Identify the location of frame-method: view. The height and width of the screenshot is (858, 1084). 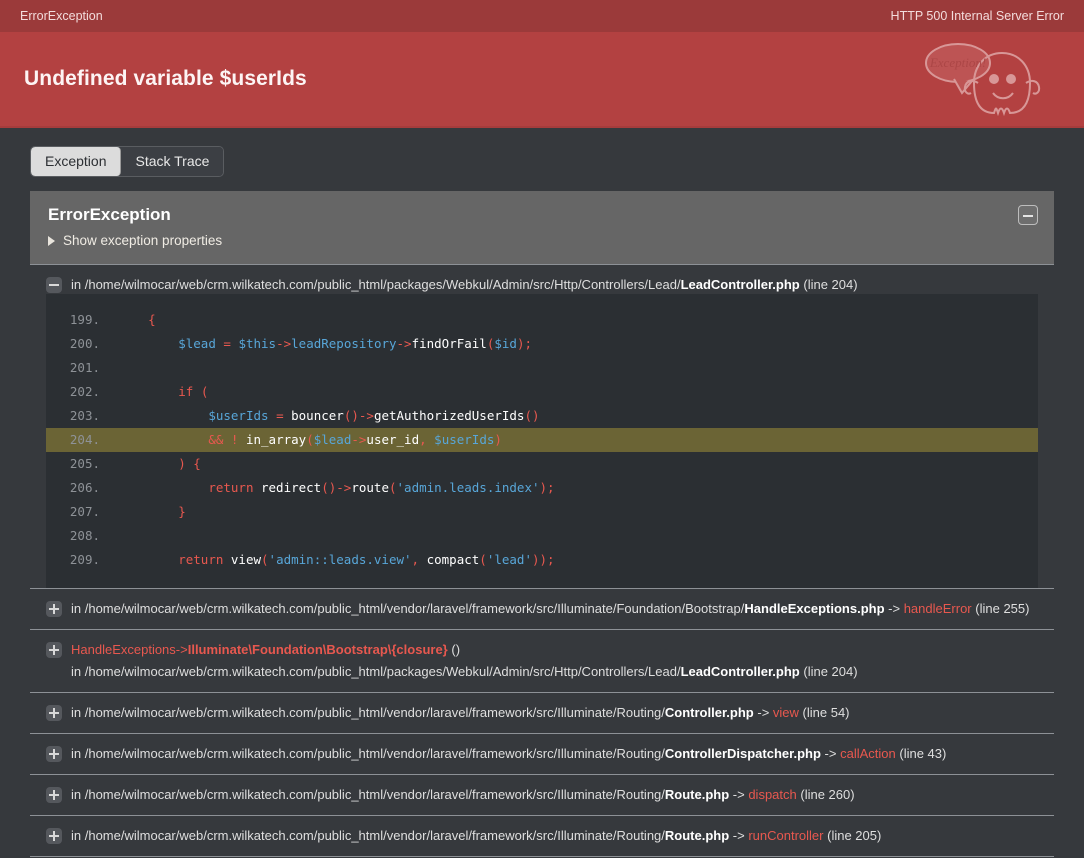
(785, 712).